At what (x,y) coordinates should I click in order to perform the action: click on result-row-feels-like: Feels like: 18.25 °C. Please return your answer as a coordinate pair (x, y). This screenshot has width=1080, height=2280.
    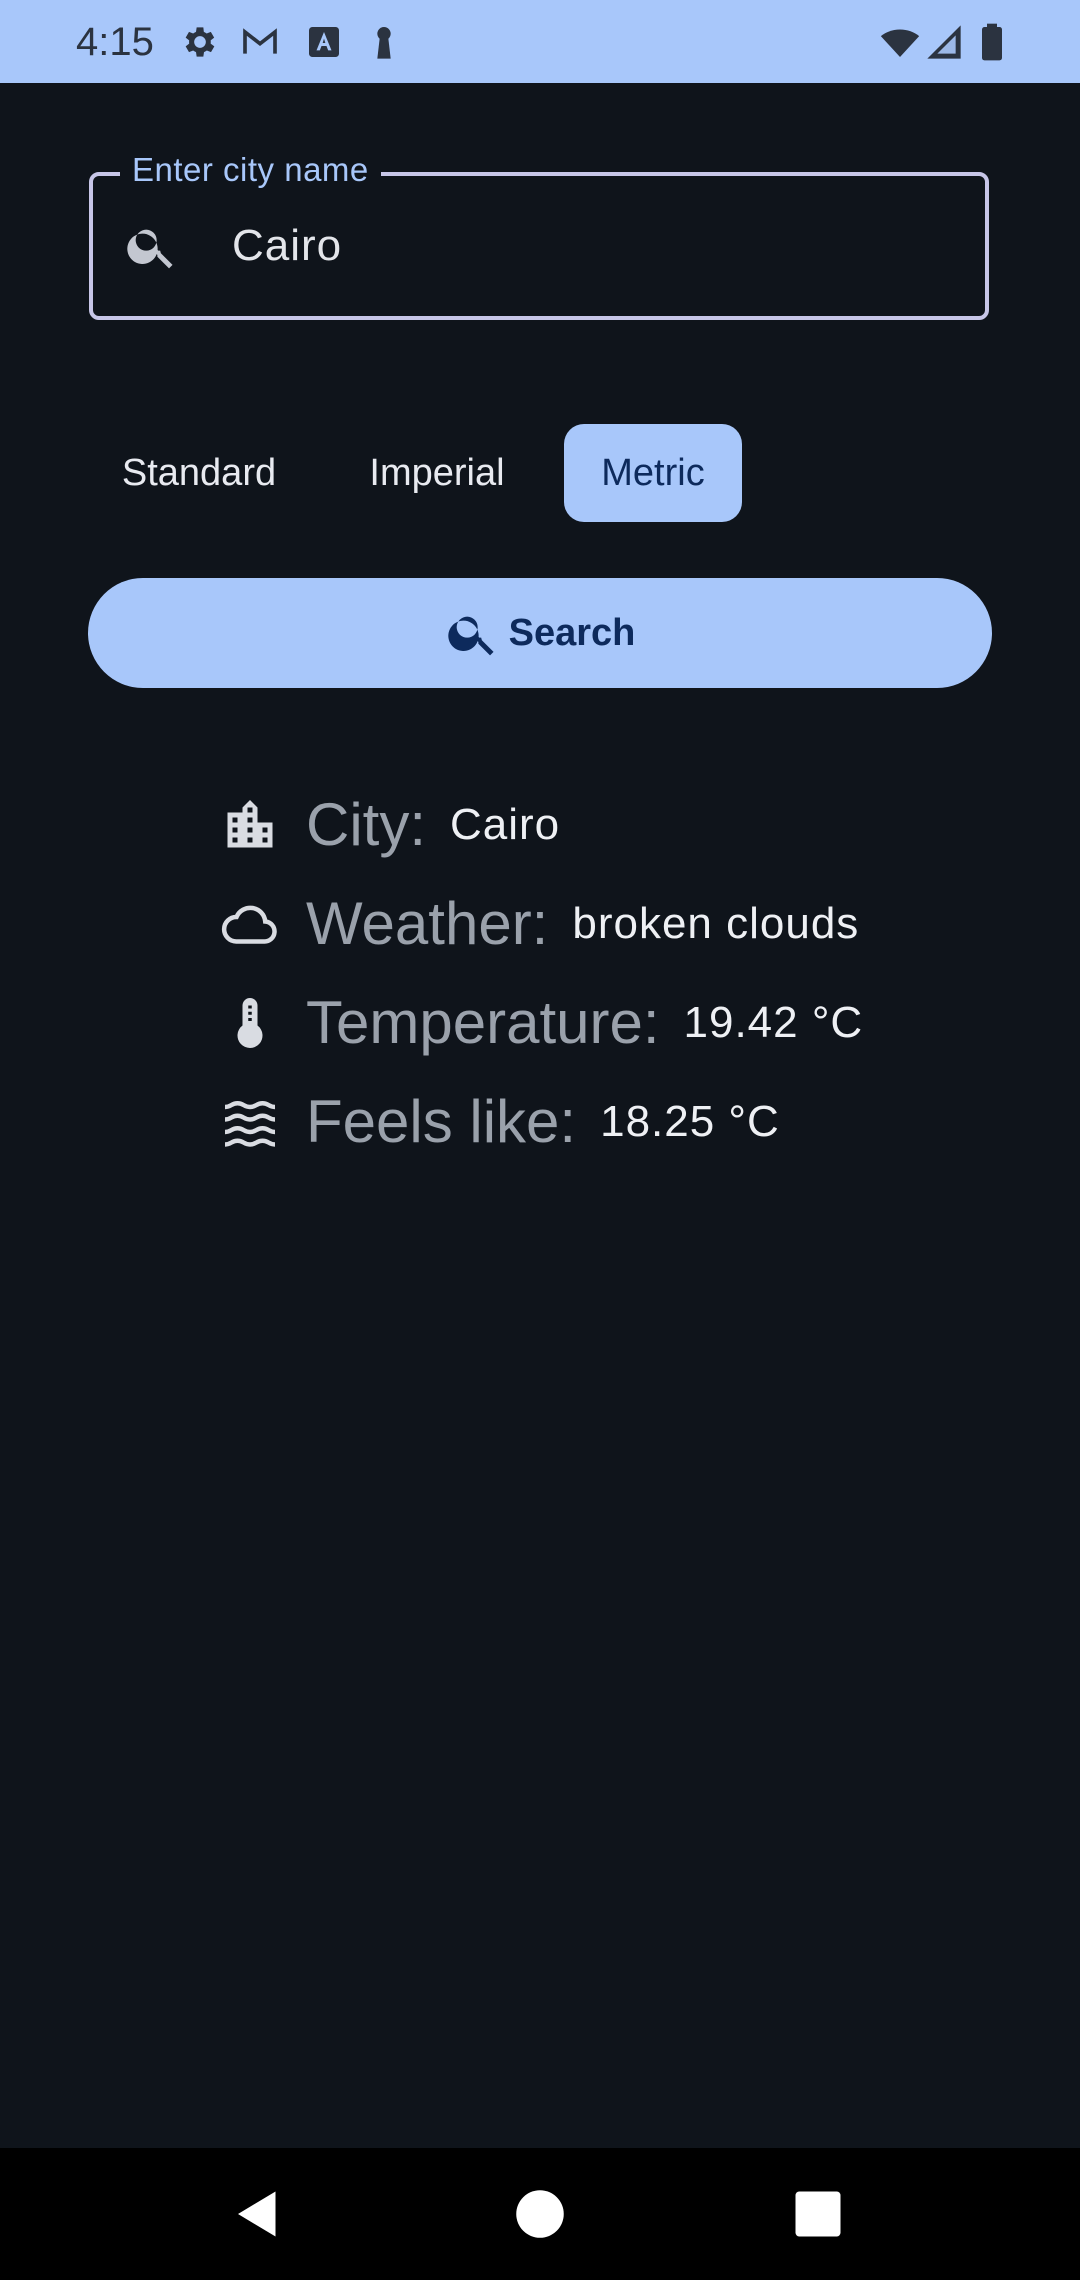
    Looking at the image, I should click on (497, 1122).